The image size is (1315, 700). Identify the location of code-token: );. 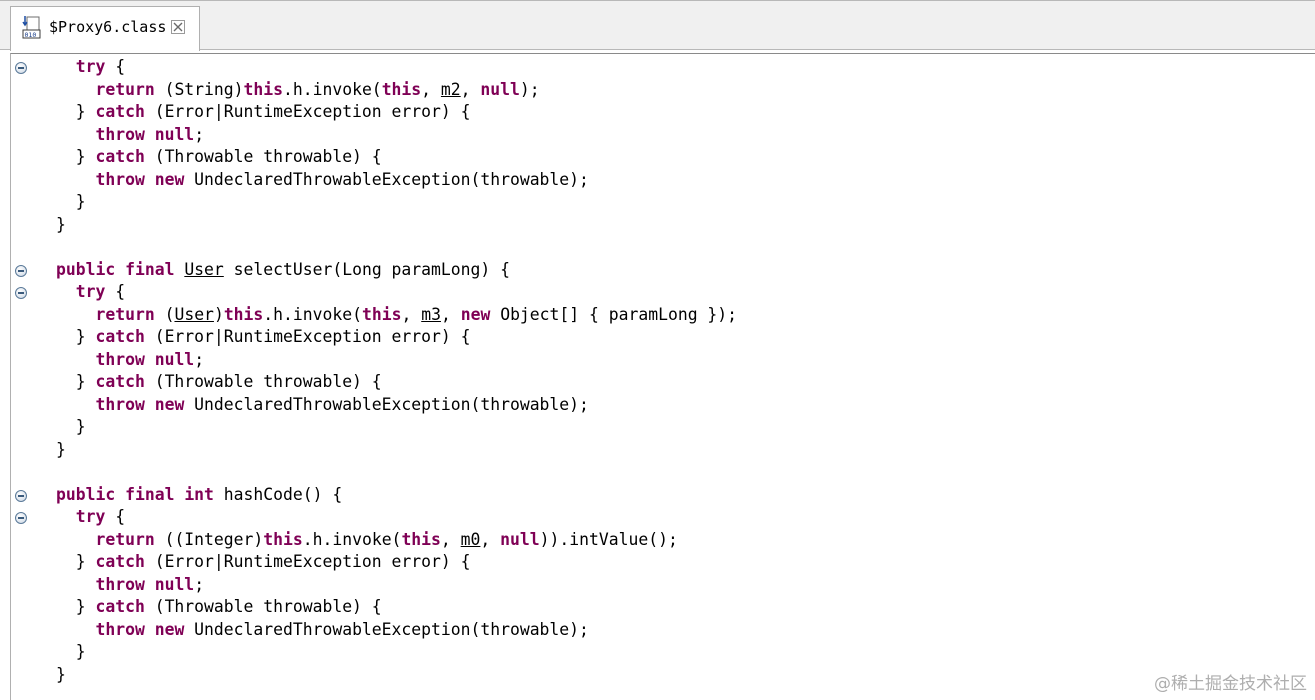
(529, 89).